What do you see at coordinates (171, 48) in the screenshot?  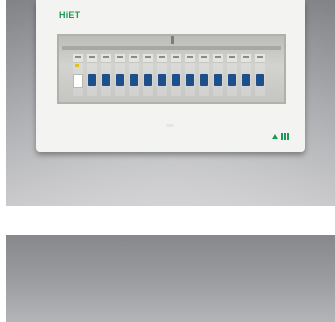 I see `din-rail` at bounding box center [171, 48].